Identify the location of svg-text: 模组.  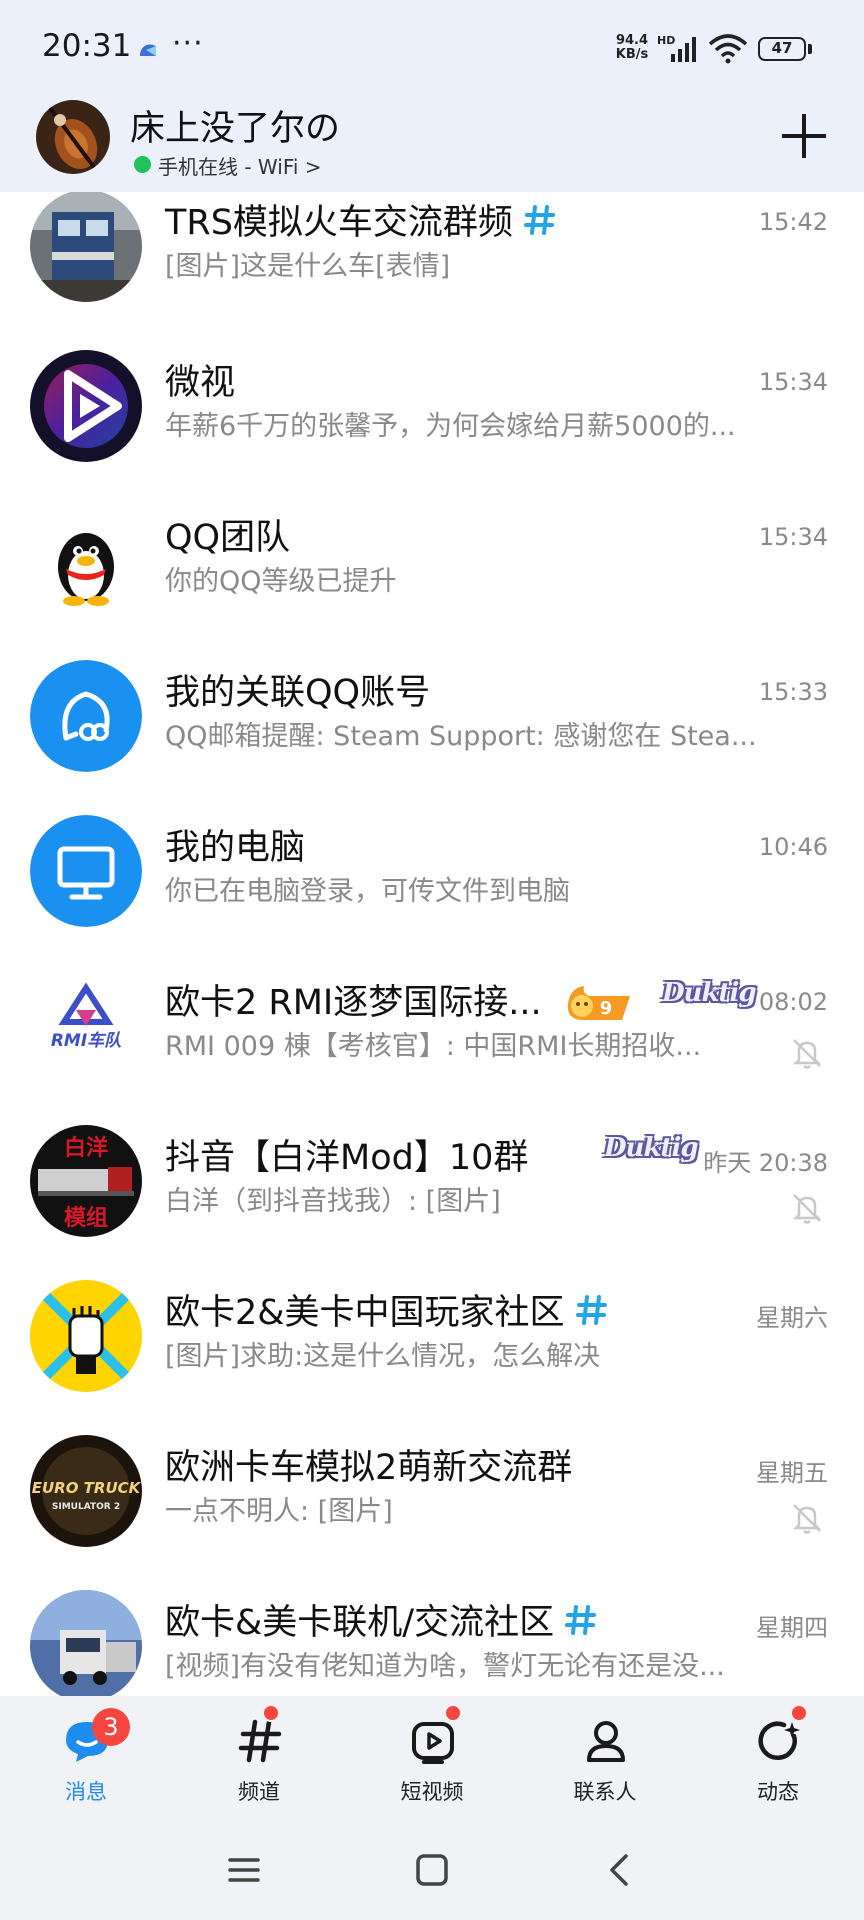
(86, 1218).